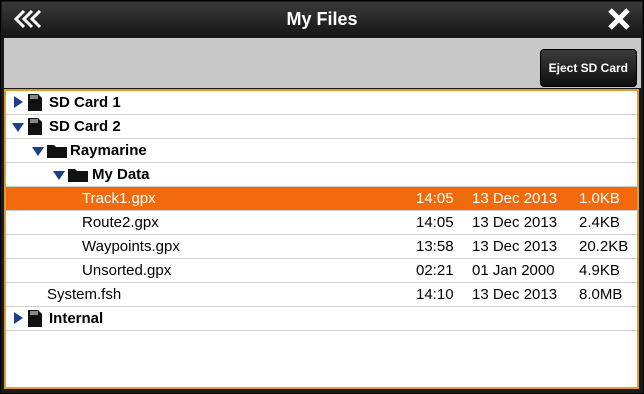  I want to click on file-time: 02:21, so click(435, 270).